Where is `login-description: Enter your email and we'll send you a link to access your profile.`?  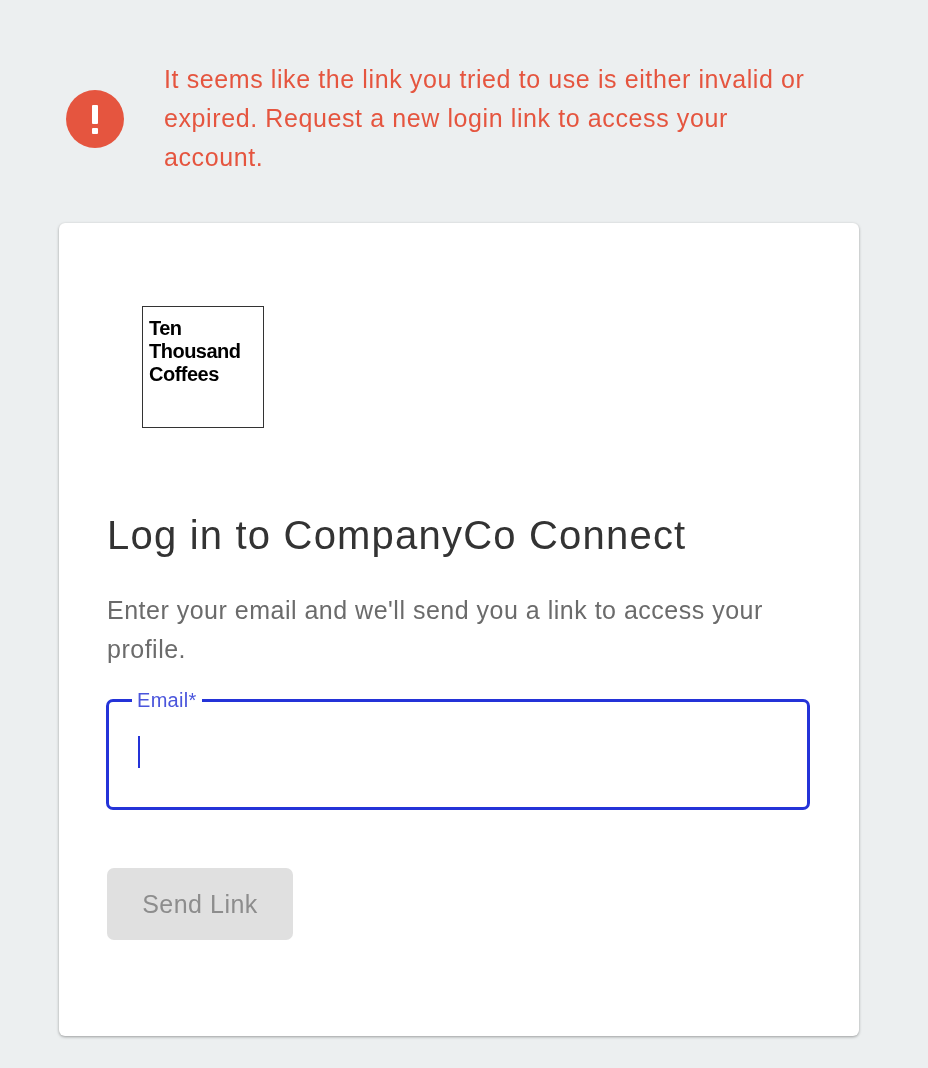 login-description: Enter your email and we'll send you a link to access your profile. is located at coordinates (435, 630).